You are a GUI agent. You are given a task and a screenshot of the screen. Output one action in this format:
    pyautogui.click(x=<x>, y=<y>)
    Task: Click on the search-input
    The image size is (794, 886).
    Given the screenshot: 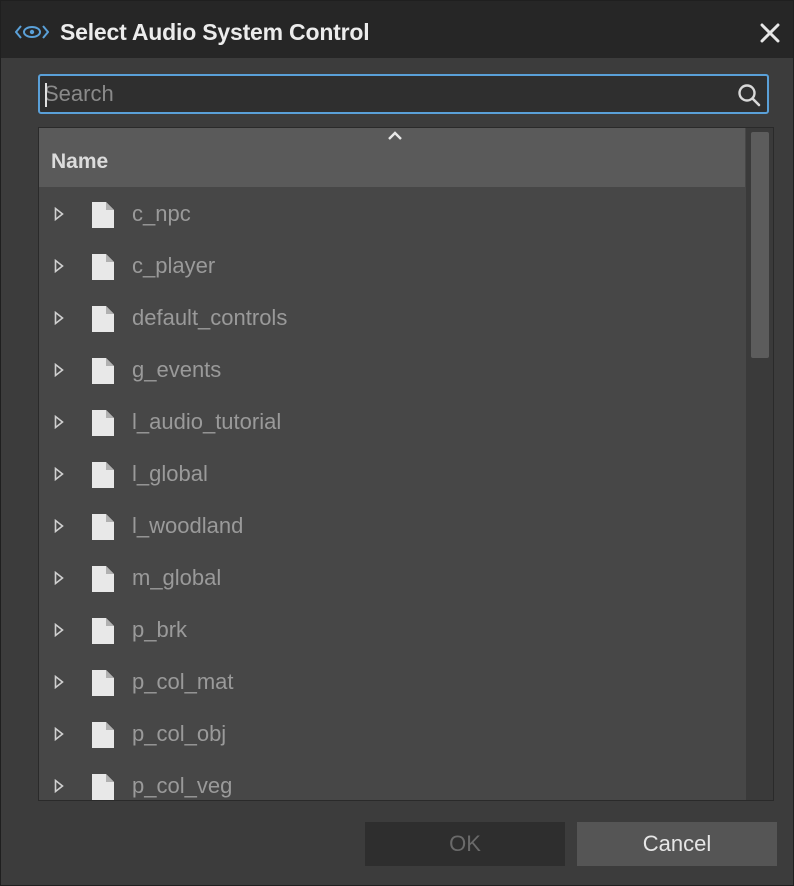 What is the action you would take?
    pyautogui.click(x=384, y=94)
    